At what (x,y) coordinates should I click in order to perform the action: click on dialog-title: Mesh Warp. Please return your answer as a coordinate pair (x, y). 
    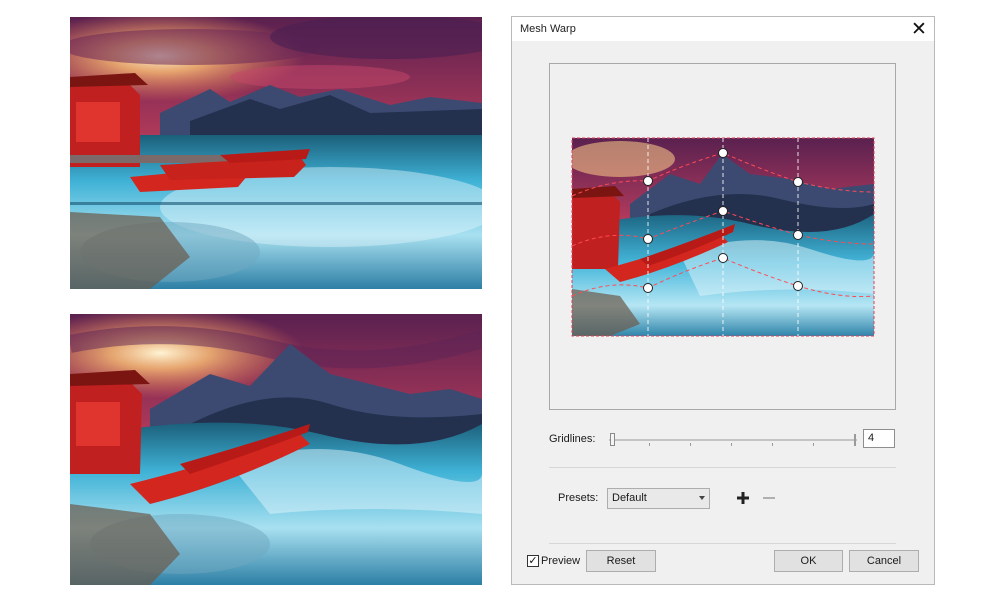
    Looking at the image, I should click on (548, 29).